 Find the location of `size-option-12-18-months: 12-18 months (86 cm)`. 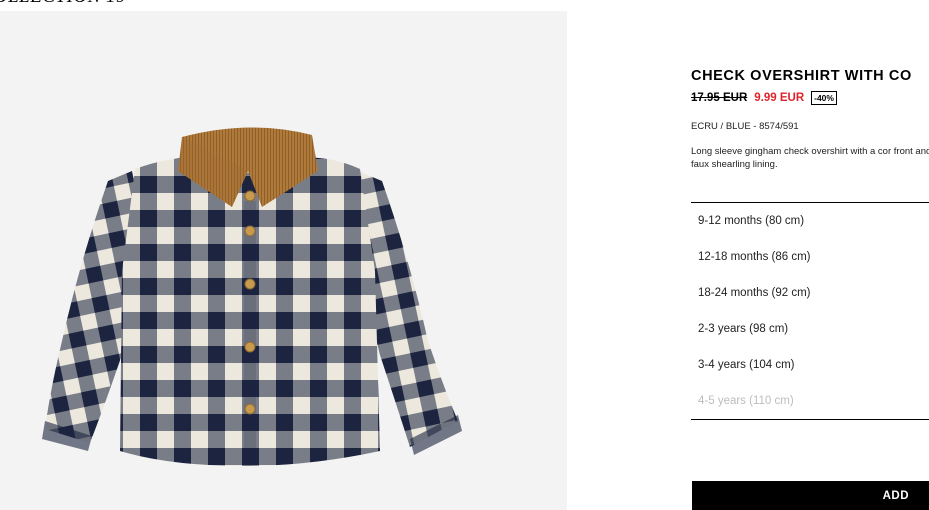

size-option-12-18-months: 12-18 months (86 cm) is located at coordinates (810, 257).